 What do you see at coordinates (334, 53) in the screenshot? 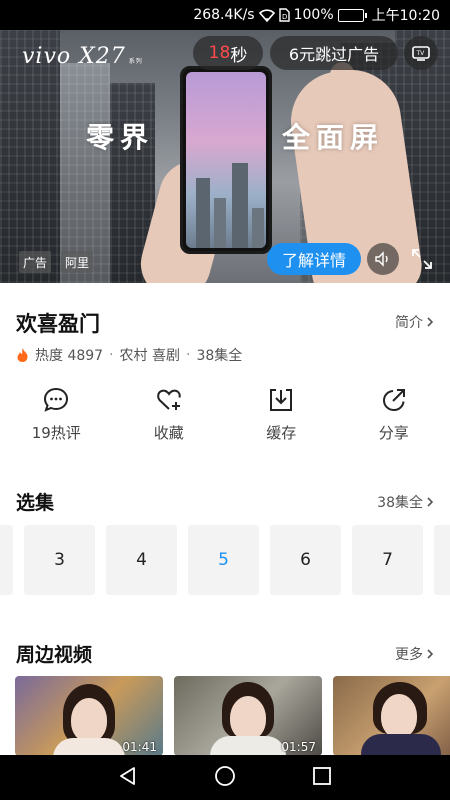
I see `skip-ad-button: 6元跳过广告` at bounding box center [334, 53].